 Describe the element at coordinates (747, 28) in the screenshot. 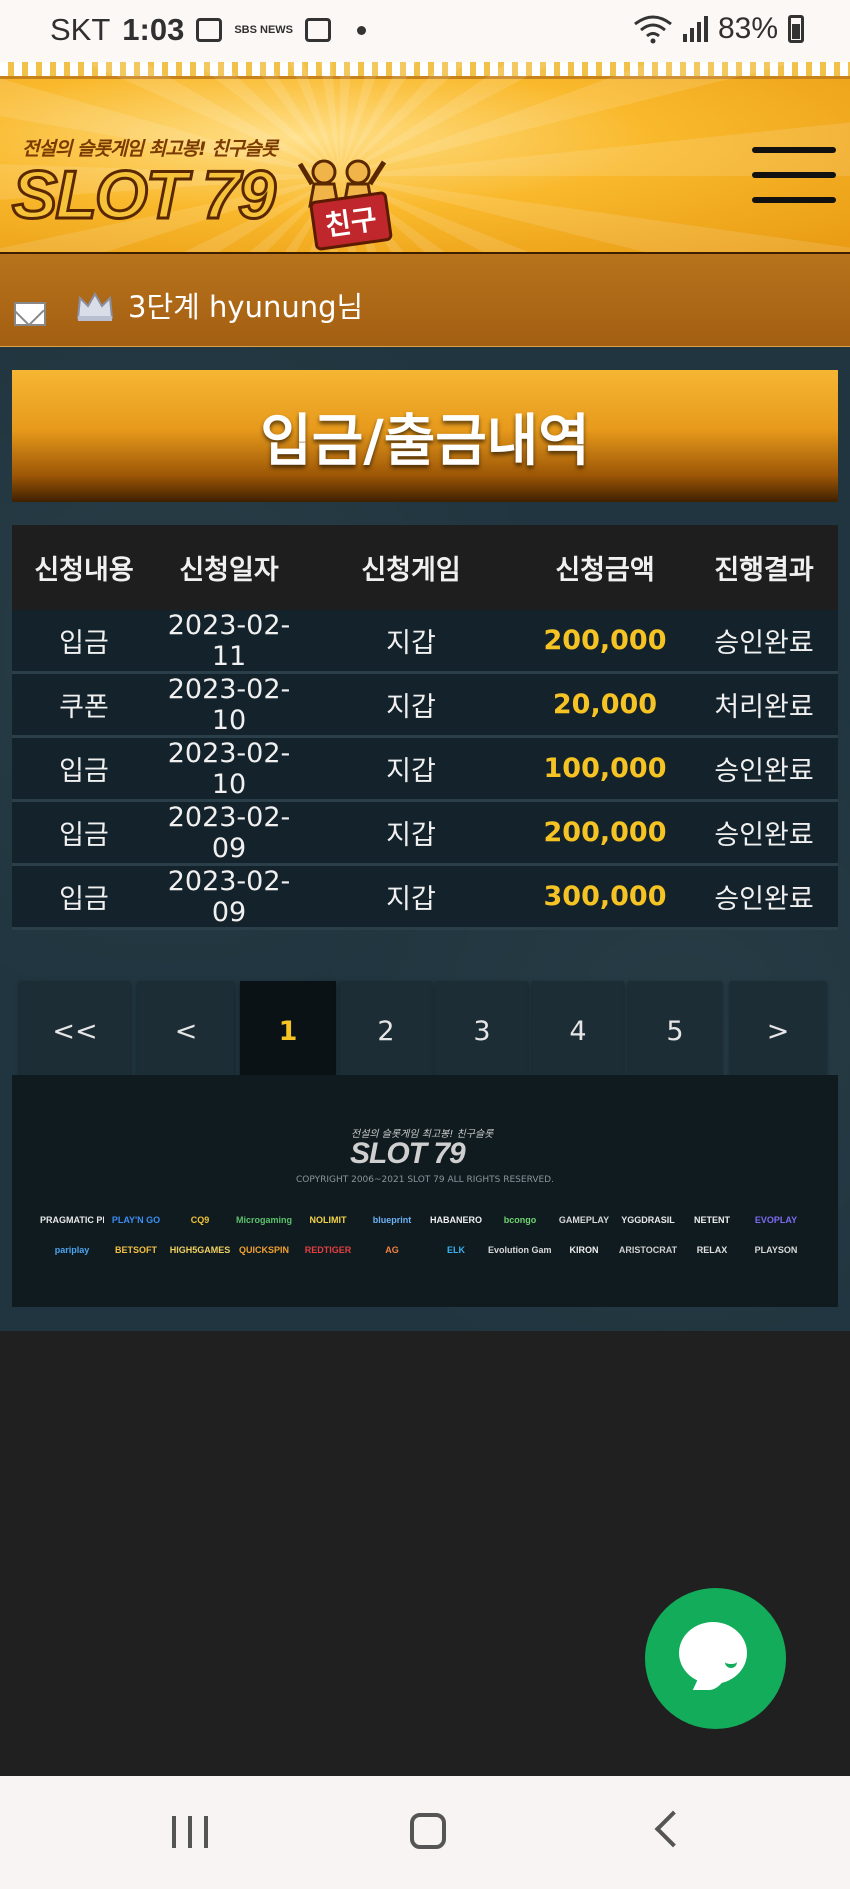

I see `battery-percent: 83%` at that location.